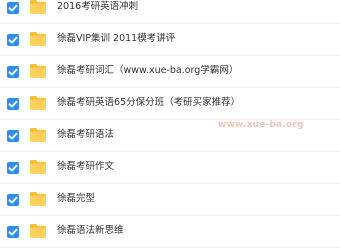  Describe the element at coordinates (85, 167) in the screenshot. I see `file-name: 徐磊考研作文` at that location.